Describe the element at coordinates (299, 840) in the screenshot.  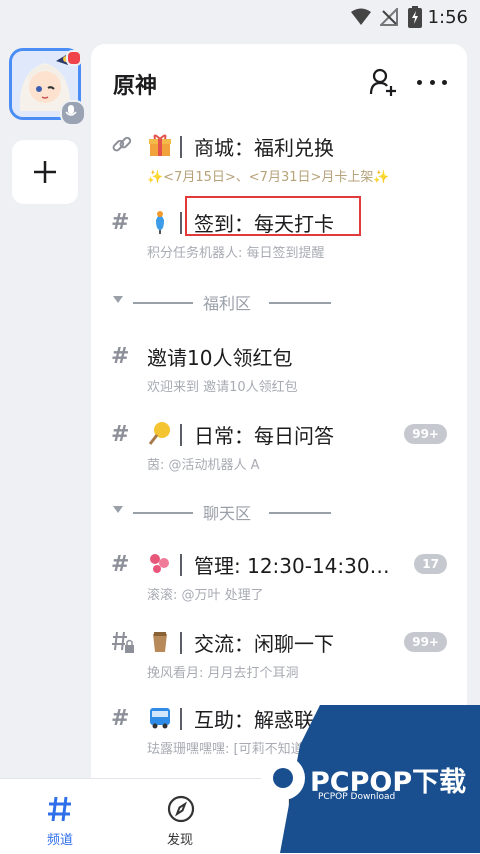
I see `tab-label: 消息` at that location.